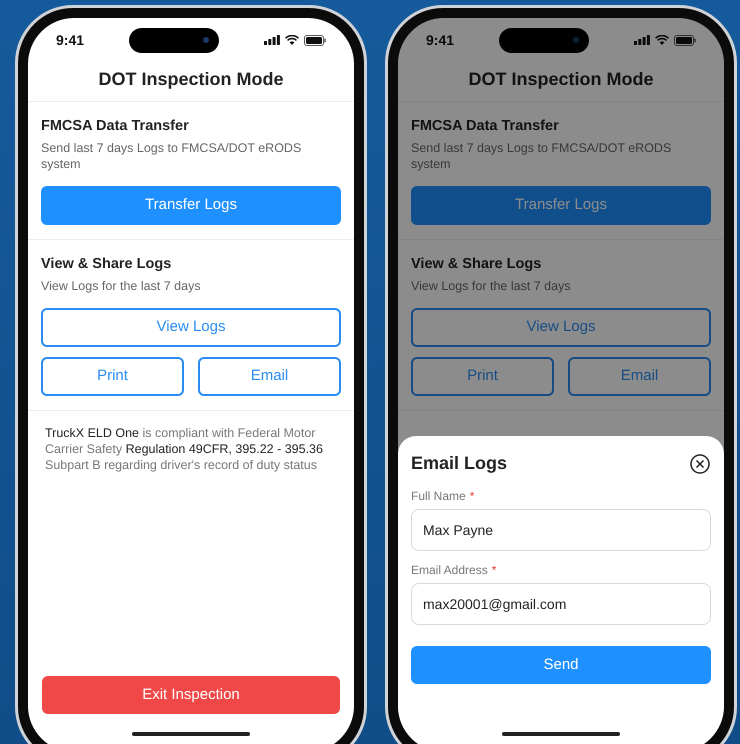  What do you see at coordinates (561, 604) in the screenshot?
I see `input-field: max20001@gmail.com` at bounding box center [561, 604].